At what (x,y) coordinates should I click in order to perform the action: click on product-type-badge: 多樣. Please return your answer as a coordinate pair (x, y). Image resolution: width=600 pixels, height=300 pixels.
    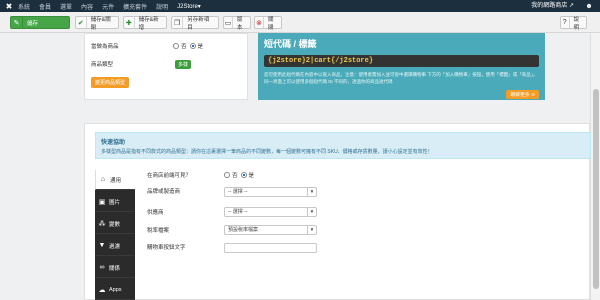
    Looking at the image, I should click on (183, 64).